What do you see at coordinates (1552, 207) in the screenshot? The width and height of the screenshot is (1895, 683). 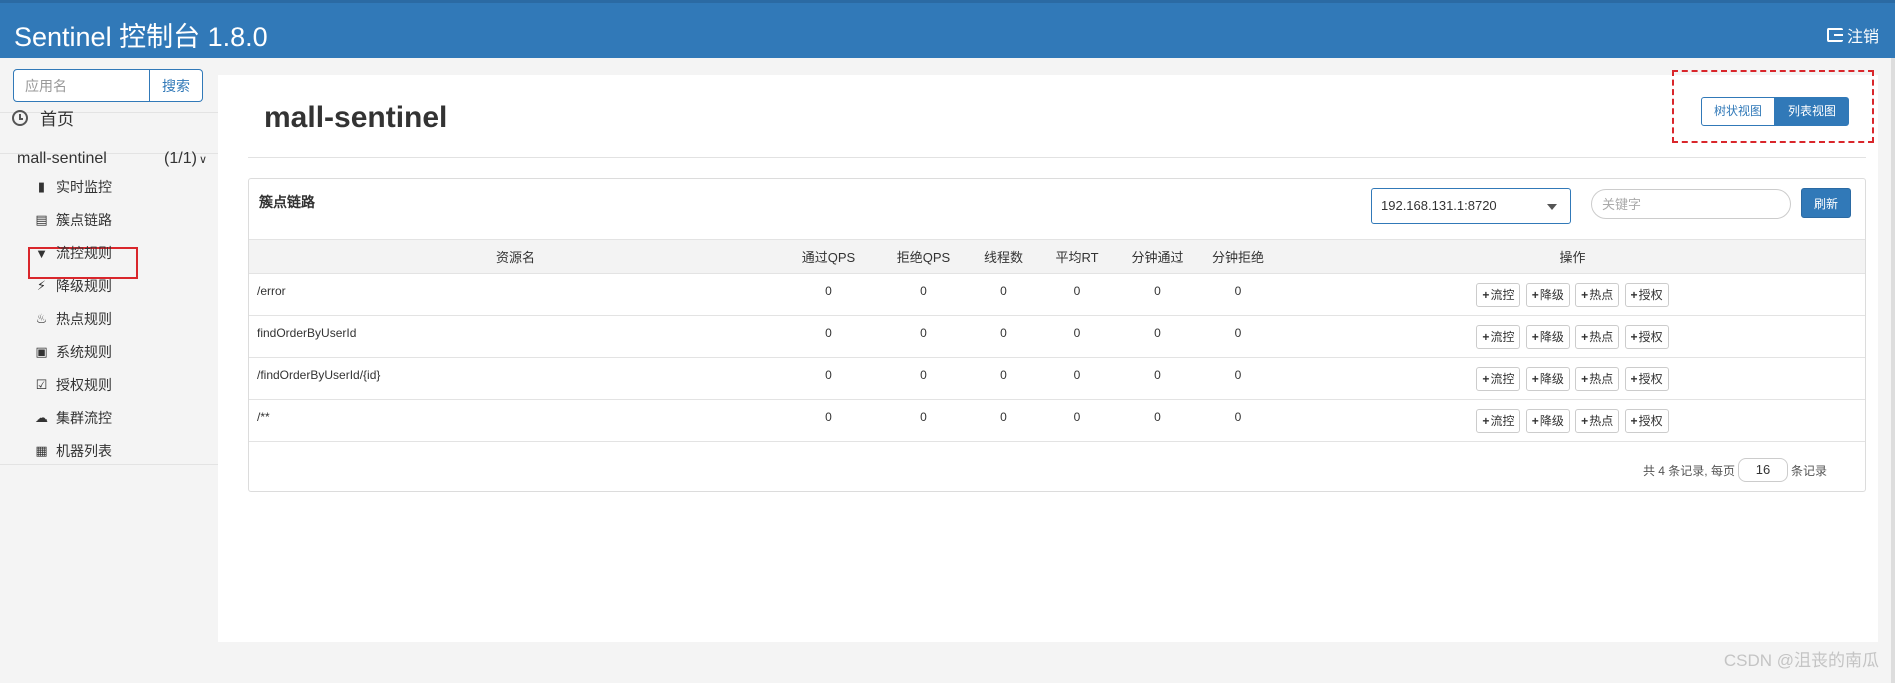 I see `caret-down-icon` at bounding box center [1552, 207].